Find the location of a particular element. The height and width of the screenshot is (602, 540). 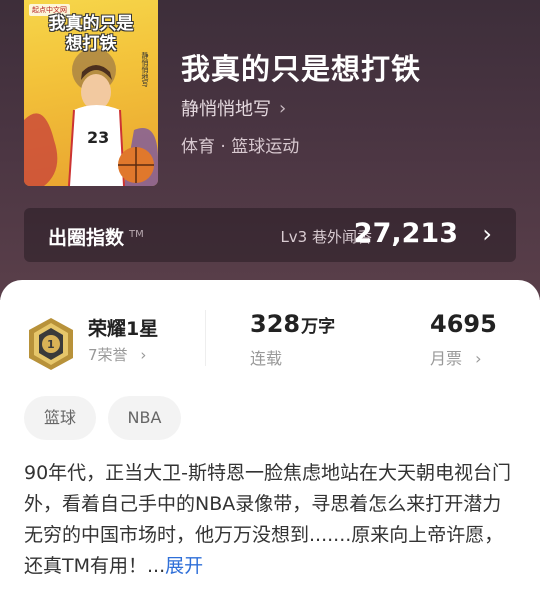

monthly-votes-link: 月票 › is located at coordinates (456, 357).